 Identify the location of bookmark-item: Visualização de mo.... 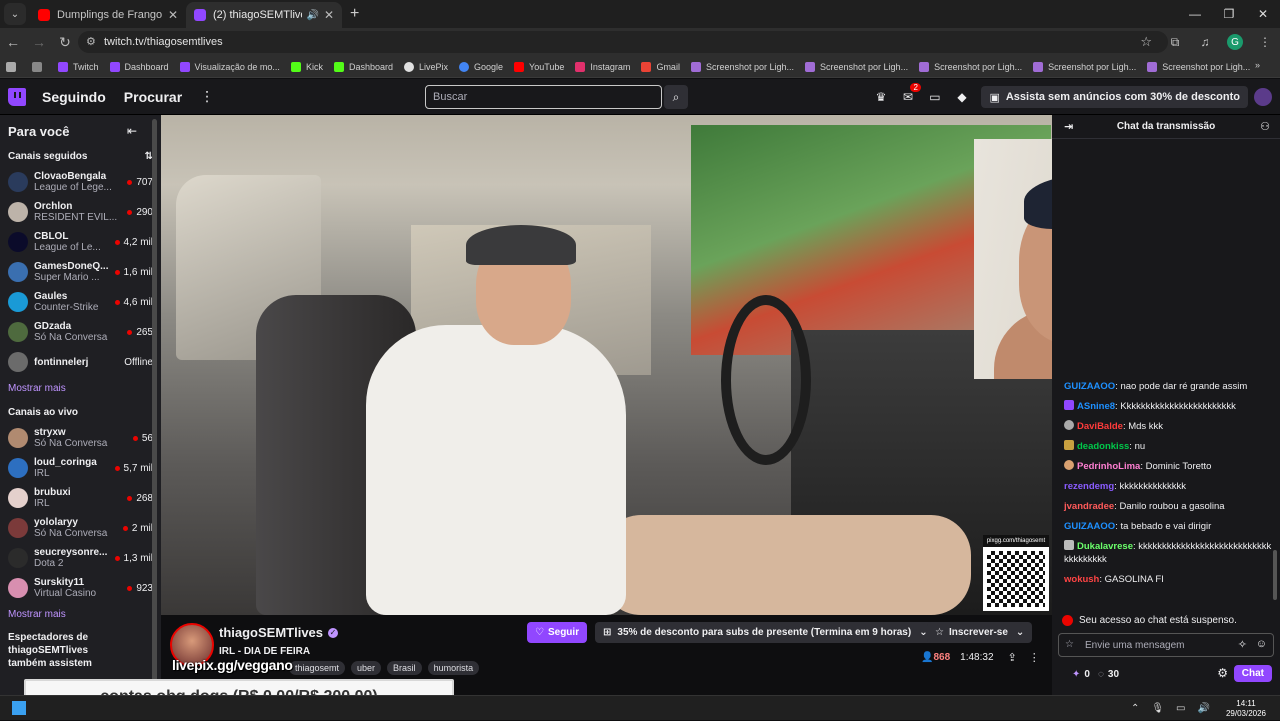
(229, 66).